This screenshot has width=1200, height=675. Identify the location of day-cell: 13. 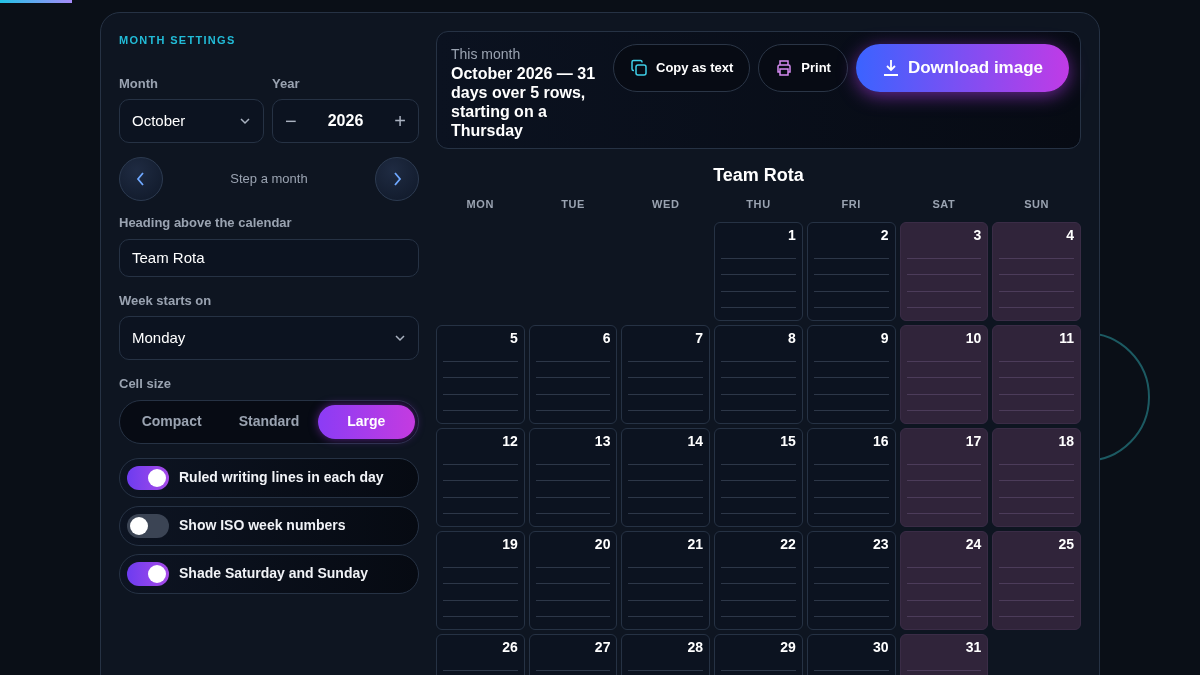
(573, 477).